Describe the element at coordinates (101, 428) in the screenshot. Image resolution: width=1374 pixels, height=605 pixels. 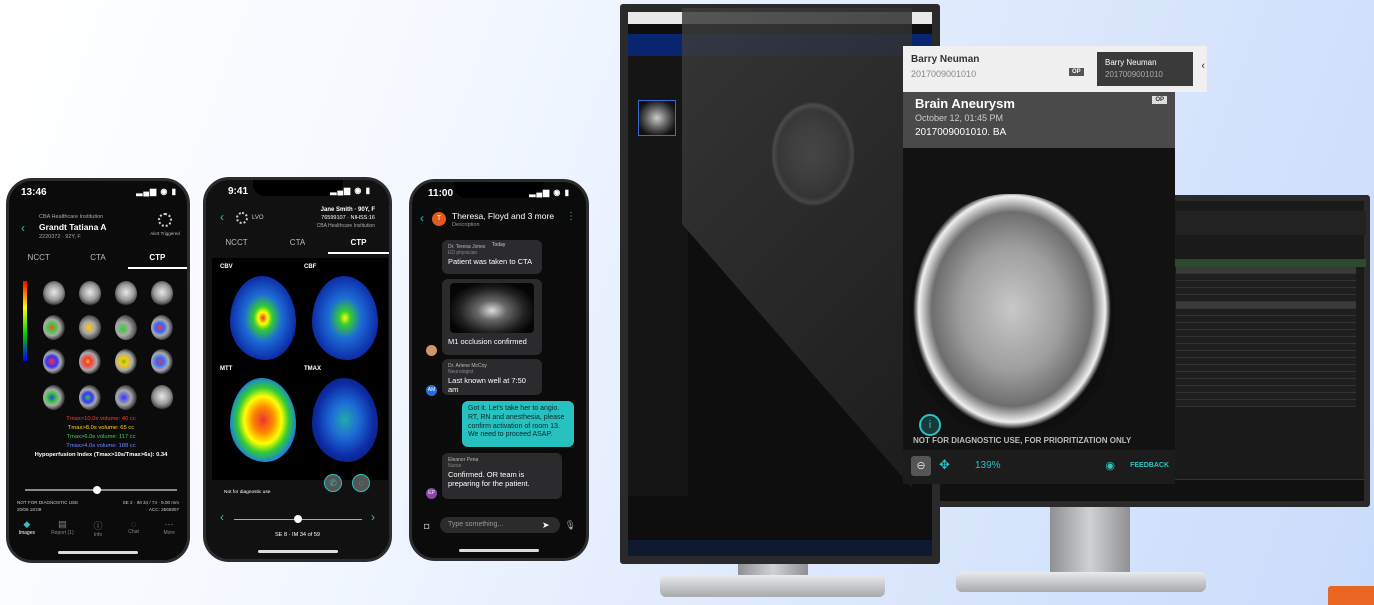
I see `tmax-line-8: Tmax>8.0s volume: 65 cc` at that location.